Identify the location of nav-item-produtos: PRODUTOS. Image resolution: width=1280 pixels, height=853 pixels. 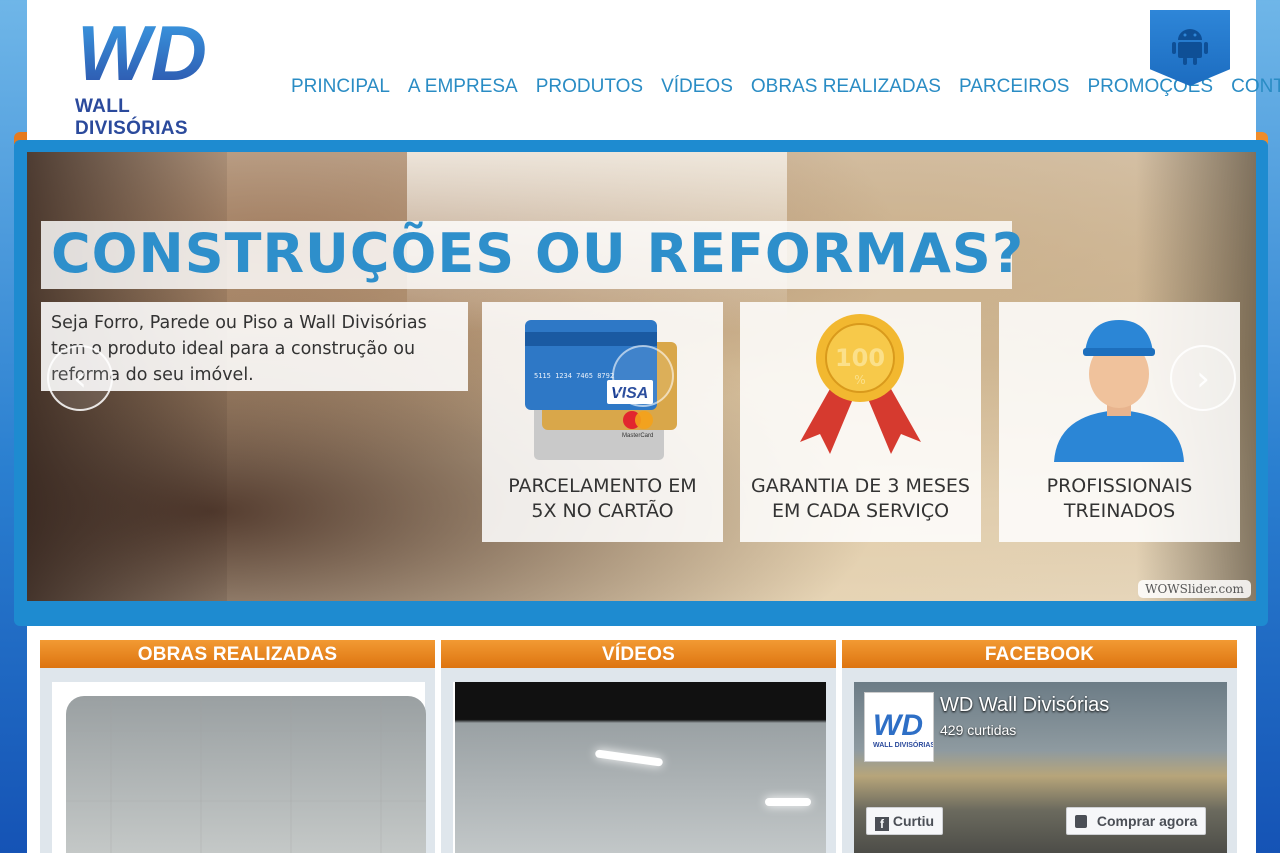
(589, 87).